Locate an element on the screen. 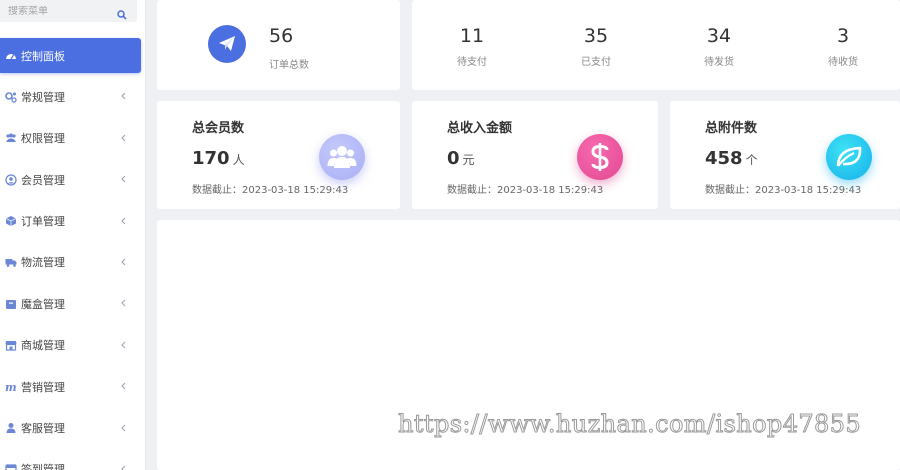 Image resolution: width=900 pixels, height=470 pixels. sidebar-item-logistics: 物流管理 is located at coordinates (73, 262).